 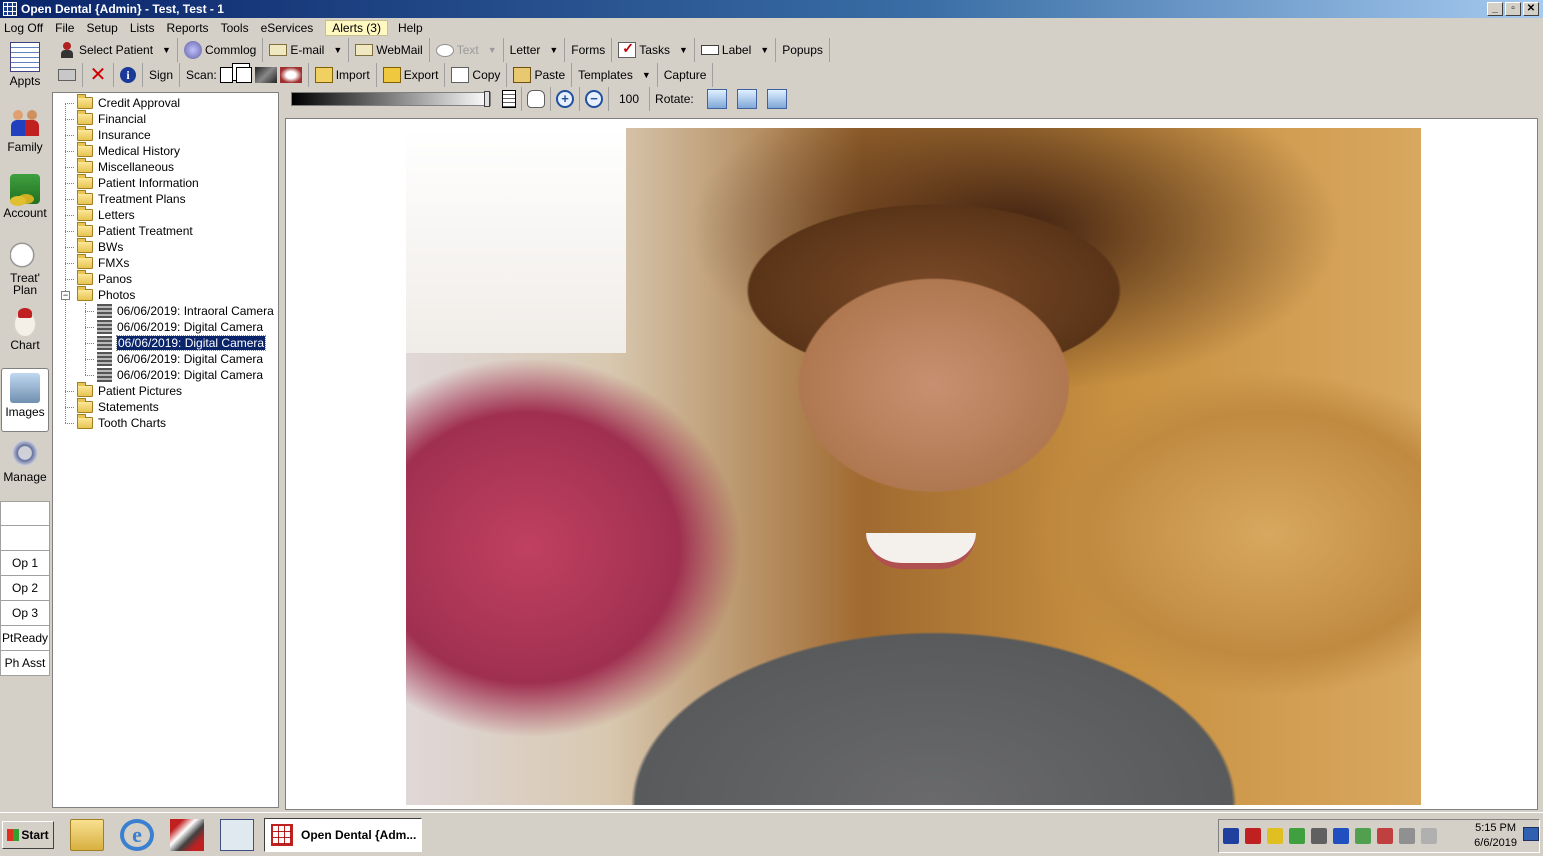 I want to click on alert-icon, so click(x=1385, y=836).